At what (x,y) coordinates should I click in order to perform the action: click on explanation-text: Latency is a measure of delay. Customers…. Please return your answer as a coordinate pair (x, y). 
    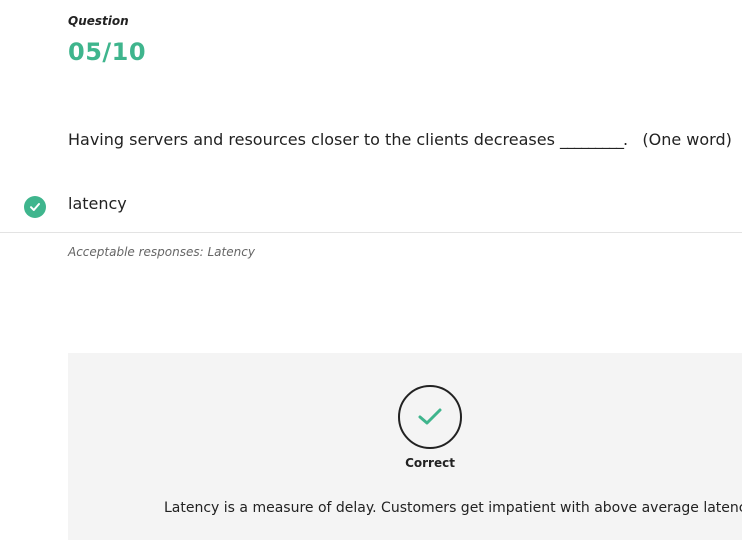
    Looking at the image, I should click on (453, 508).